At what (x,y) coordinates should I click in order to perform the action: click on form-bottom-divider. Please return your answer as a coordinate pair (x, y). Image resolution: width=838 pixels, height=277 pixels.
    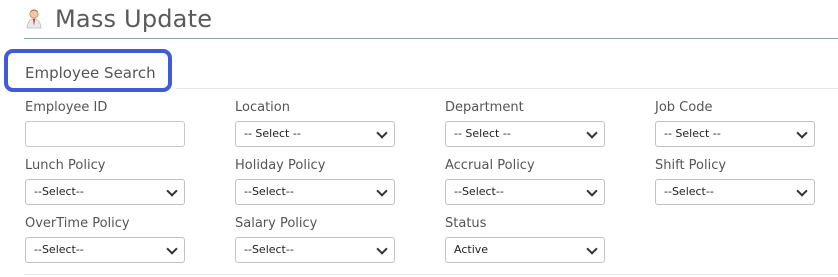
    Looking at the image, I should click on (431, 274).